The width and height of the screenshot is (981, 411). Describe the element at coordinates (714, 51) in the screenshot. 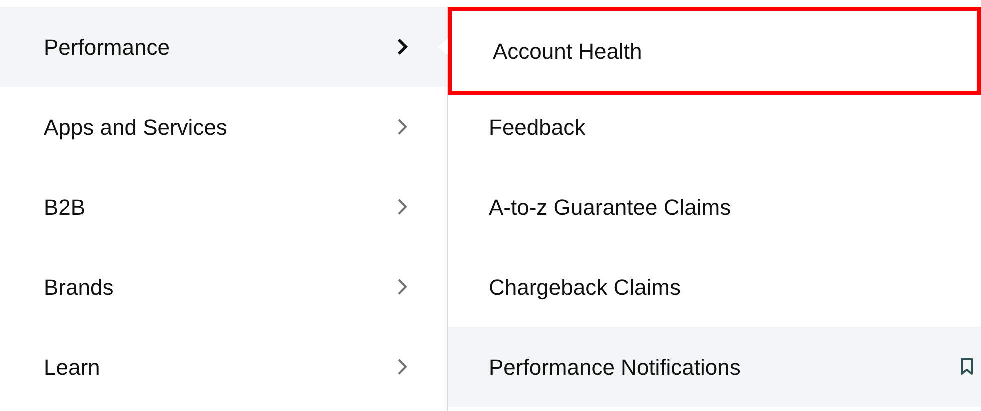

I see `submenu-item: Account Health` at that location.